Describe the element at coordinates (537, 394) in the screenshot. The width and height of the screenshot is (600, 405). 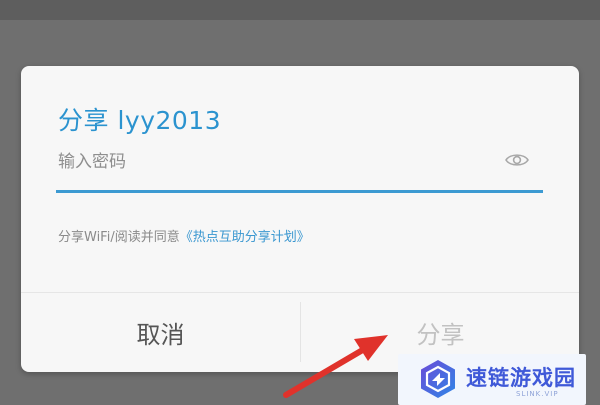
I see `watermark-subtext: SLINK.VIP` at that location.